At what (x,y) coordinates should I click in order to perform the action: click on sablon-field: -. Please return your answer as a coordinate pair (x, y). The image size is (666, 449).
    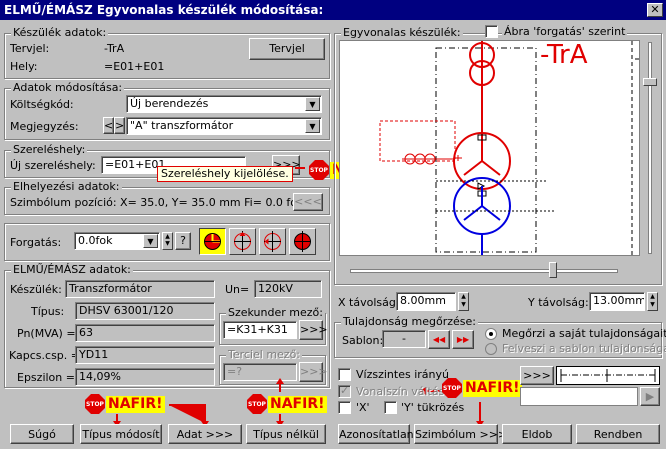
    Looking at the image, I should click on (404, 339).